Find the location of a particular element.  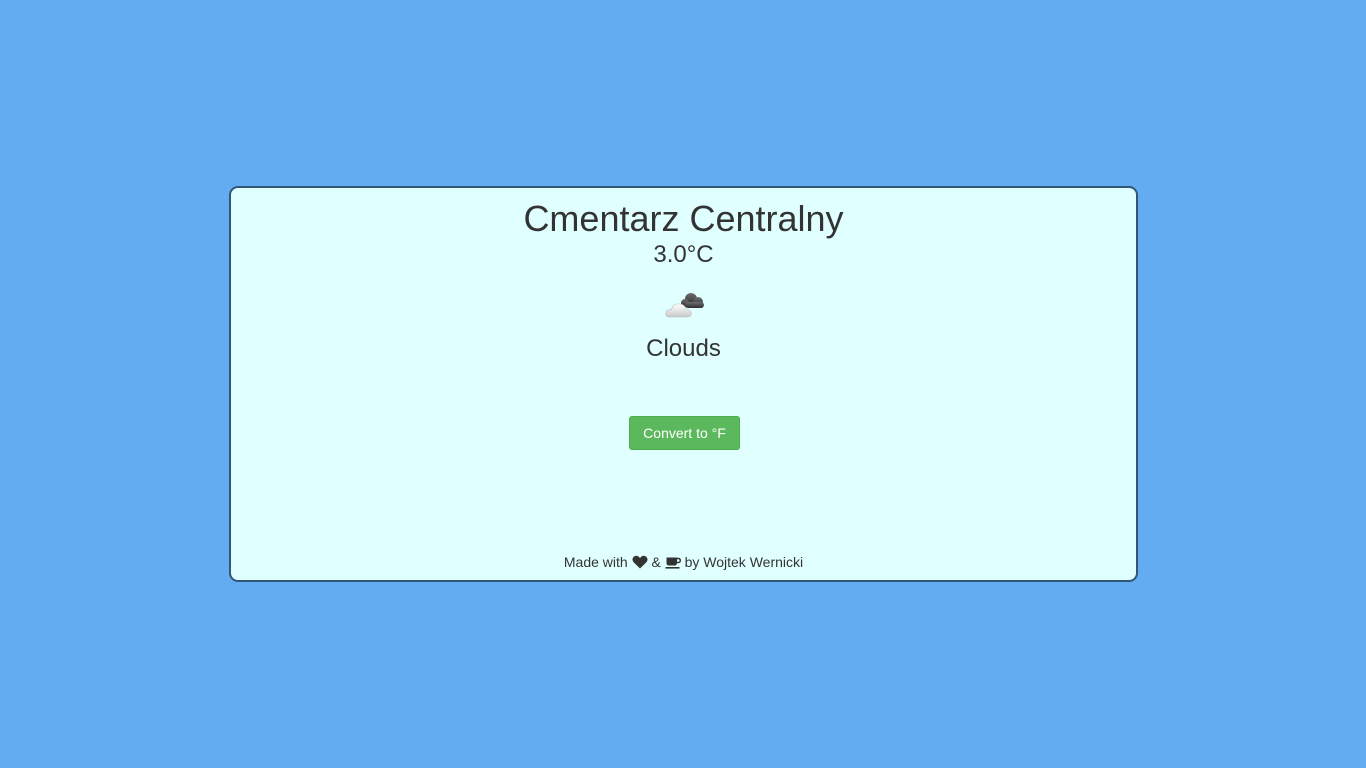

footer-made-with: Made with is located at coordinates (595, 562).